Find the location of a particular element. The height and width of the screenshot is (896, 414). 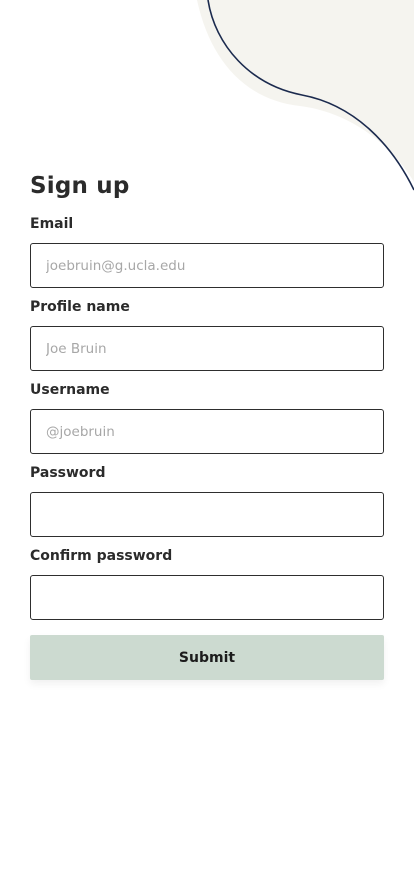

decorative-blob-fill is located at coordinates (305, 91).